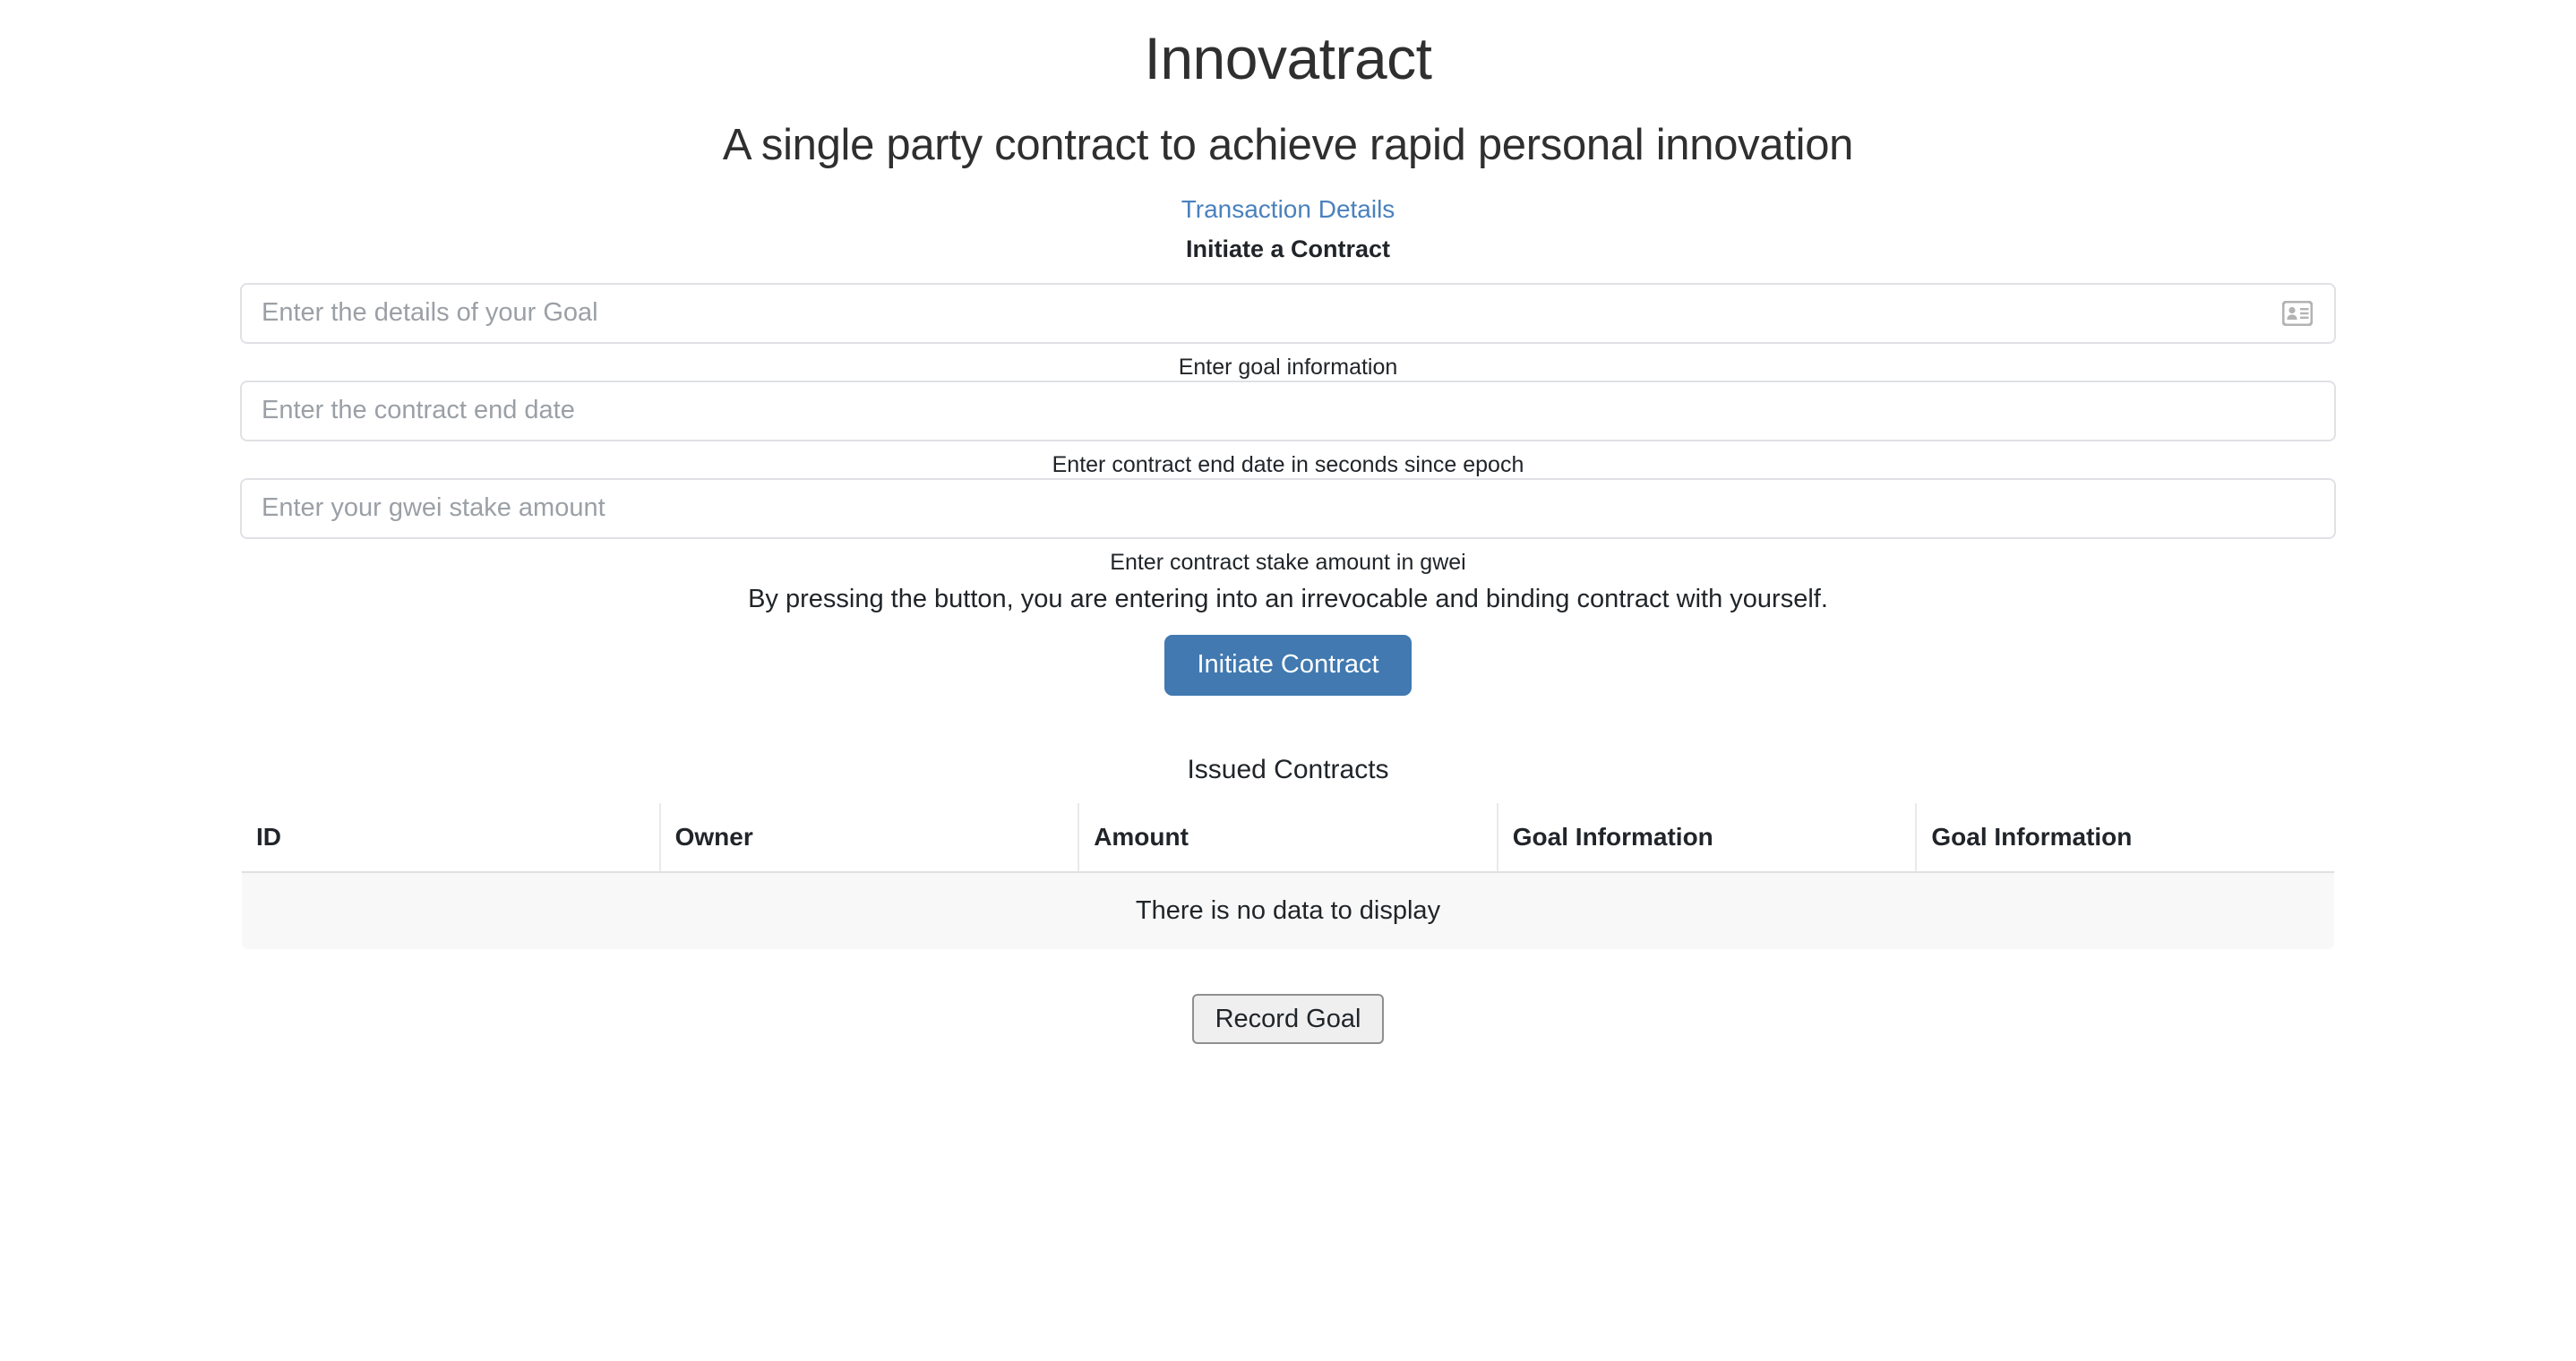 The height and width of the screenshot is (1361, 2576). Describe the element at coordinates (1707, 837) in the screenshot. I see `column-header-goal-information-1: Goal Information` at that location.